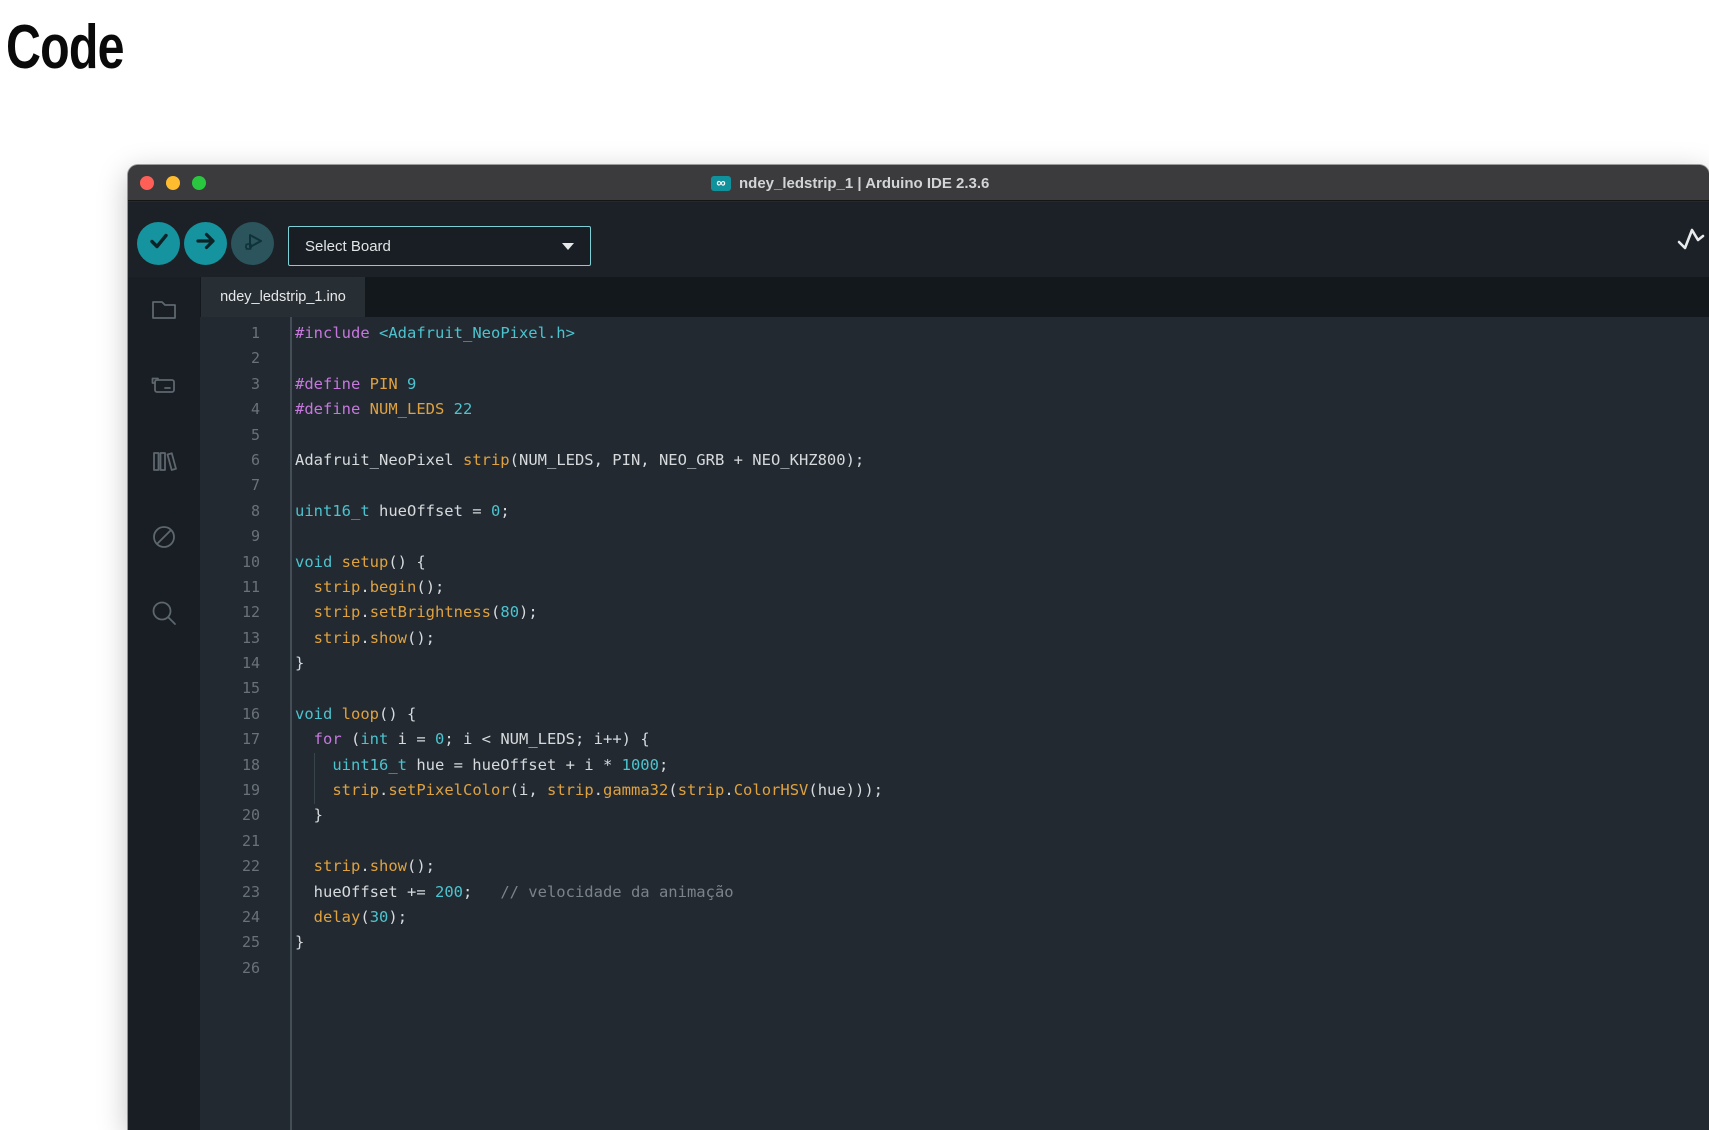 The height and width of the screenshot is (1130, 1709). Describe the element at coordinates (164, 703) in the screenshot. I see `activity-sidebar` at that location.